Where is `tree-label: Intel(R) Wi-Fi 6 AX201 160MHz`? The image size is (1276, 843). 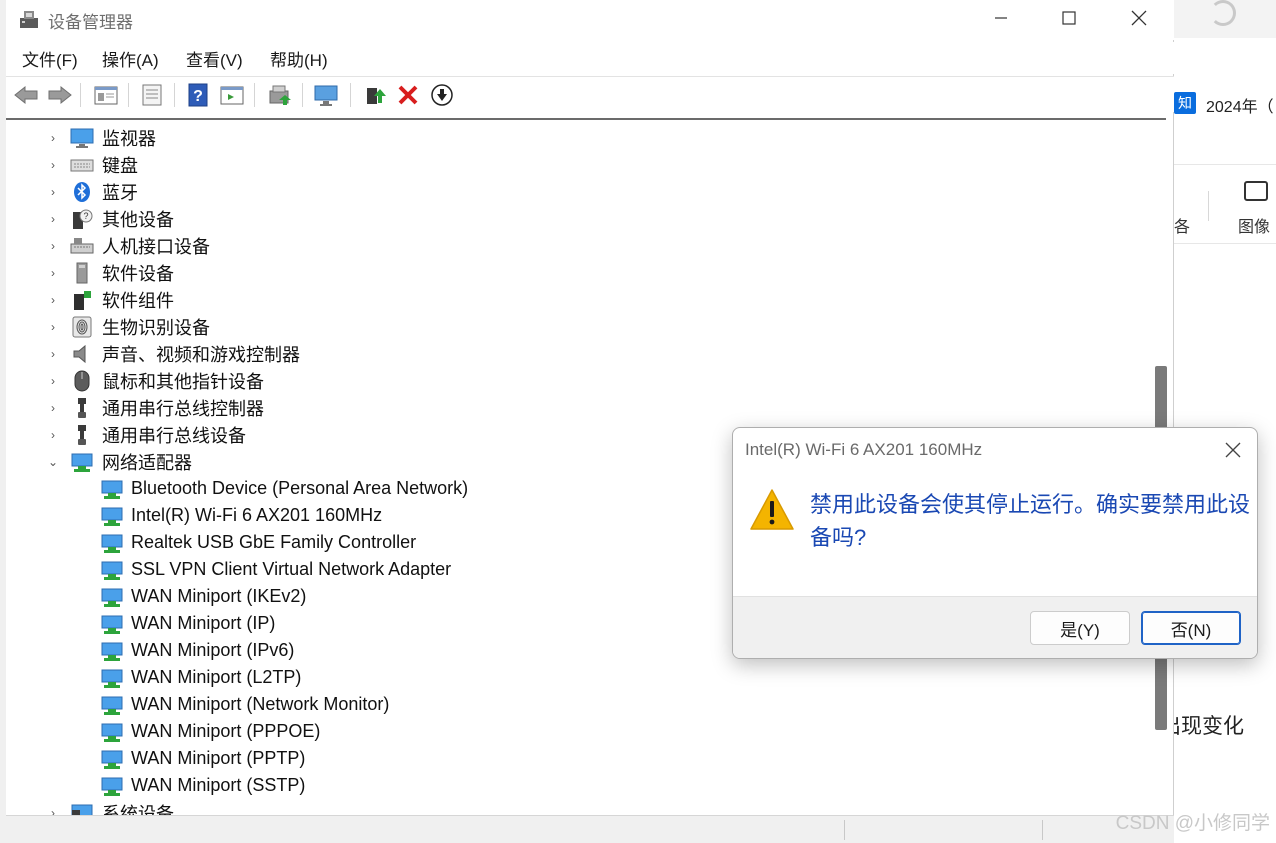 tree-label: Intel(R) Wi-Fi 6 AX201 160MHz is located at coordinates (257, 515).